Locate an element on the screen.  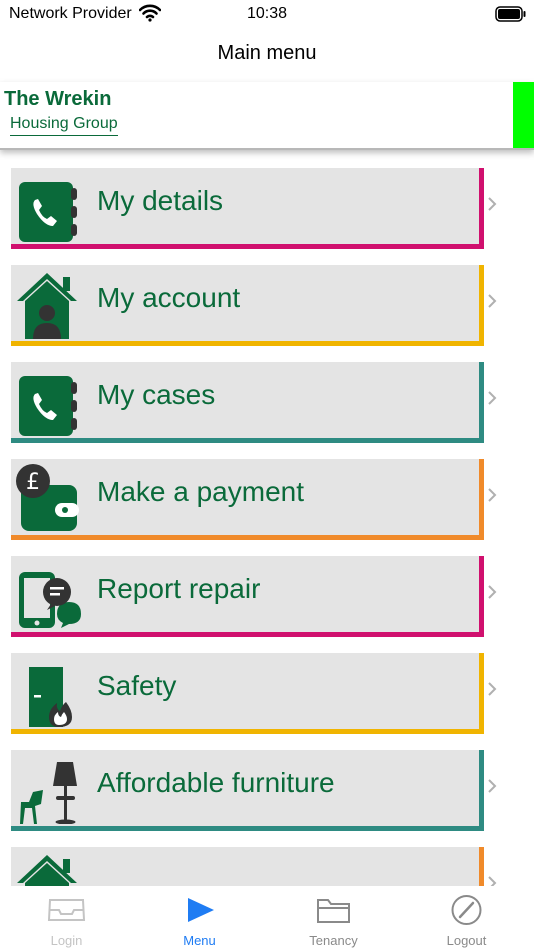
tab-label: Logout is located at coordinates (466, 940).